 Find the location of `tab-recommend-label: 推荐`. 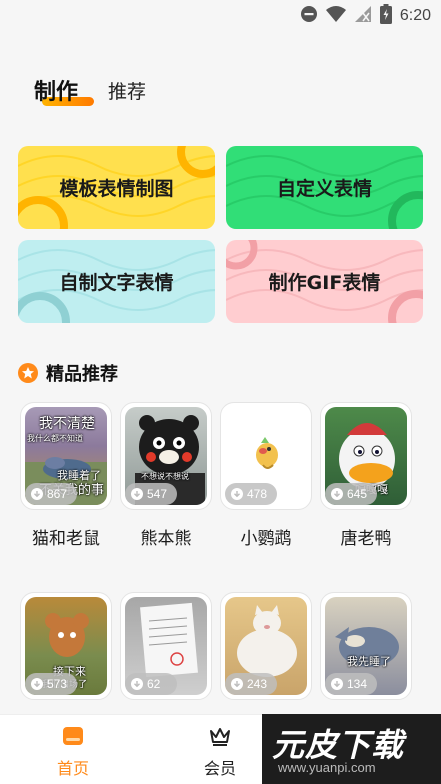

tab-recommend-label: 推荐 is located at coordinates (127, 91).